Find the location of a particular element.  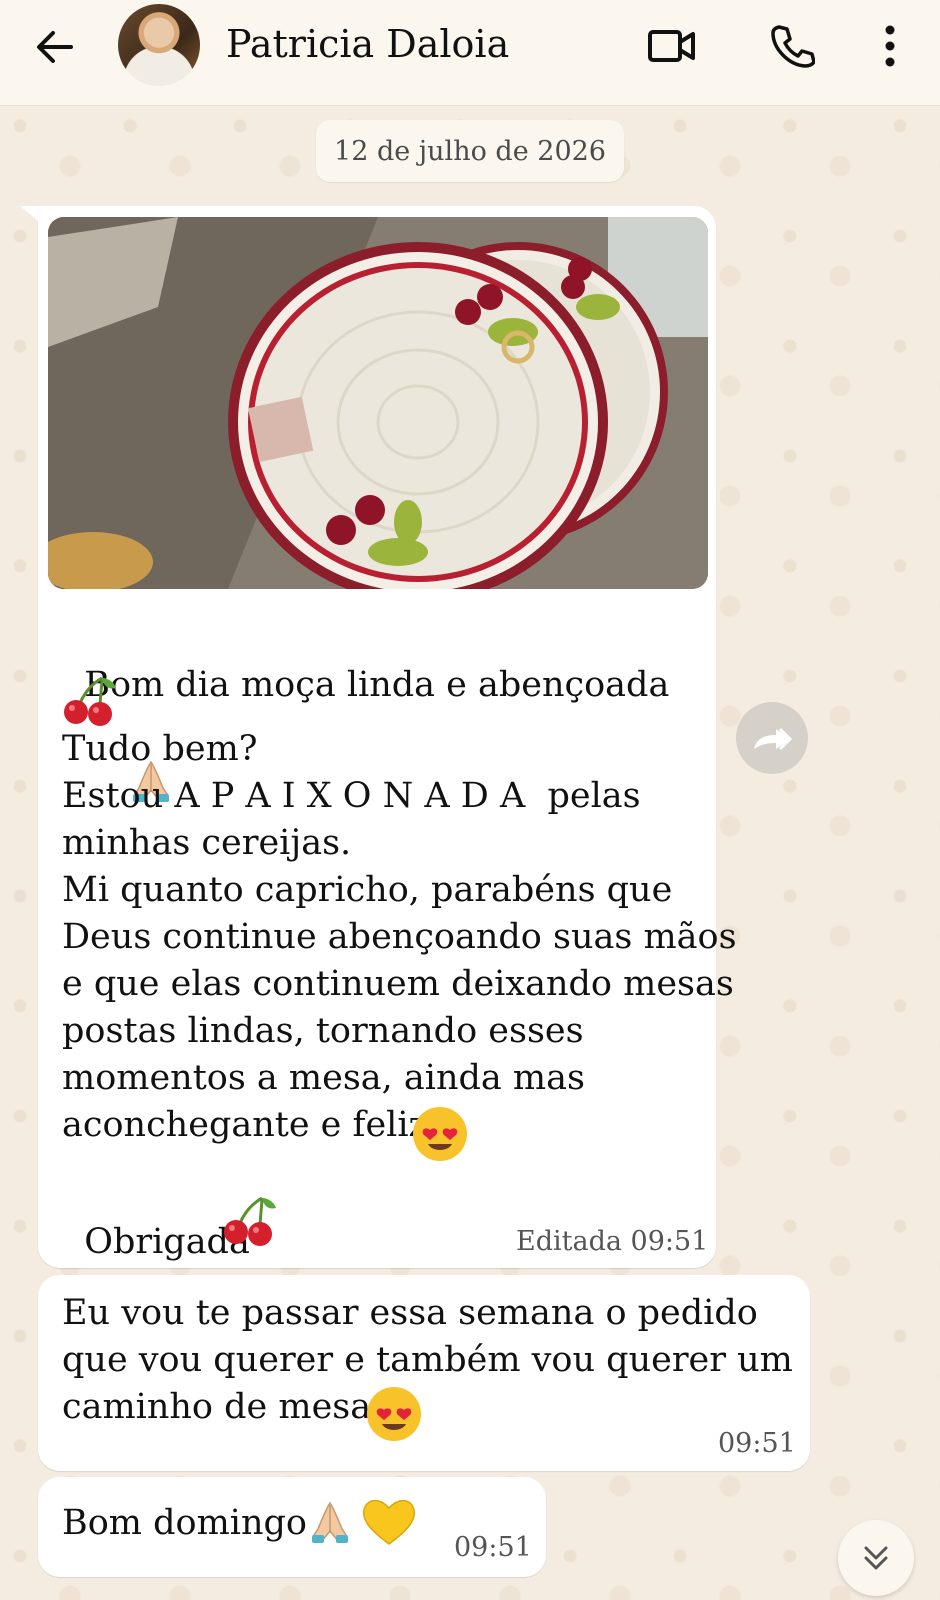

yellow-heart-icon is located at coordinates (389, 1523).